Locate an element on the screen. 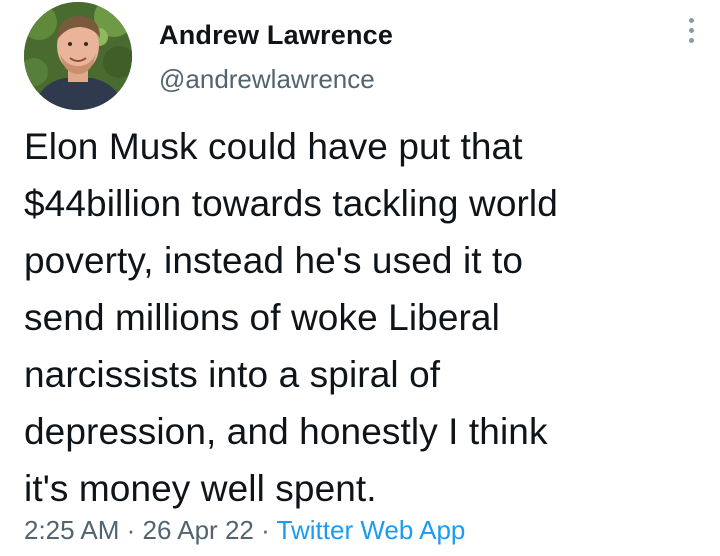 The height and width of the screenshot is (556, 720). avatar-photo is located at coordinates (78, 56).